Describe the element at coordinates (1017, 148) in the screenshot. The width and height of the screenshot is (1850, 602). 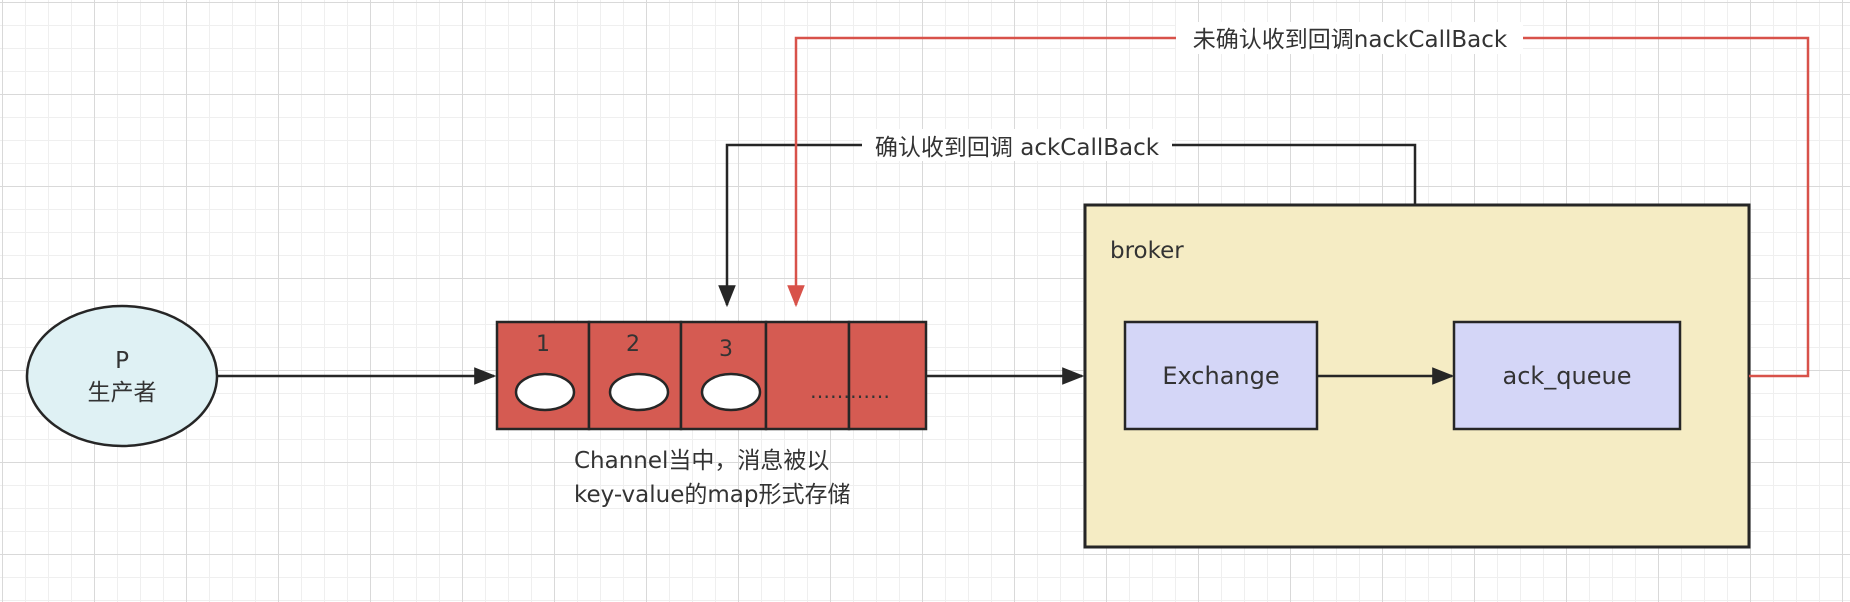
I see `ack-callback-label: 确认收到回调 ackCallBack` at that location.